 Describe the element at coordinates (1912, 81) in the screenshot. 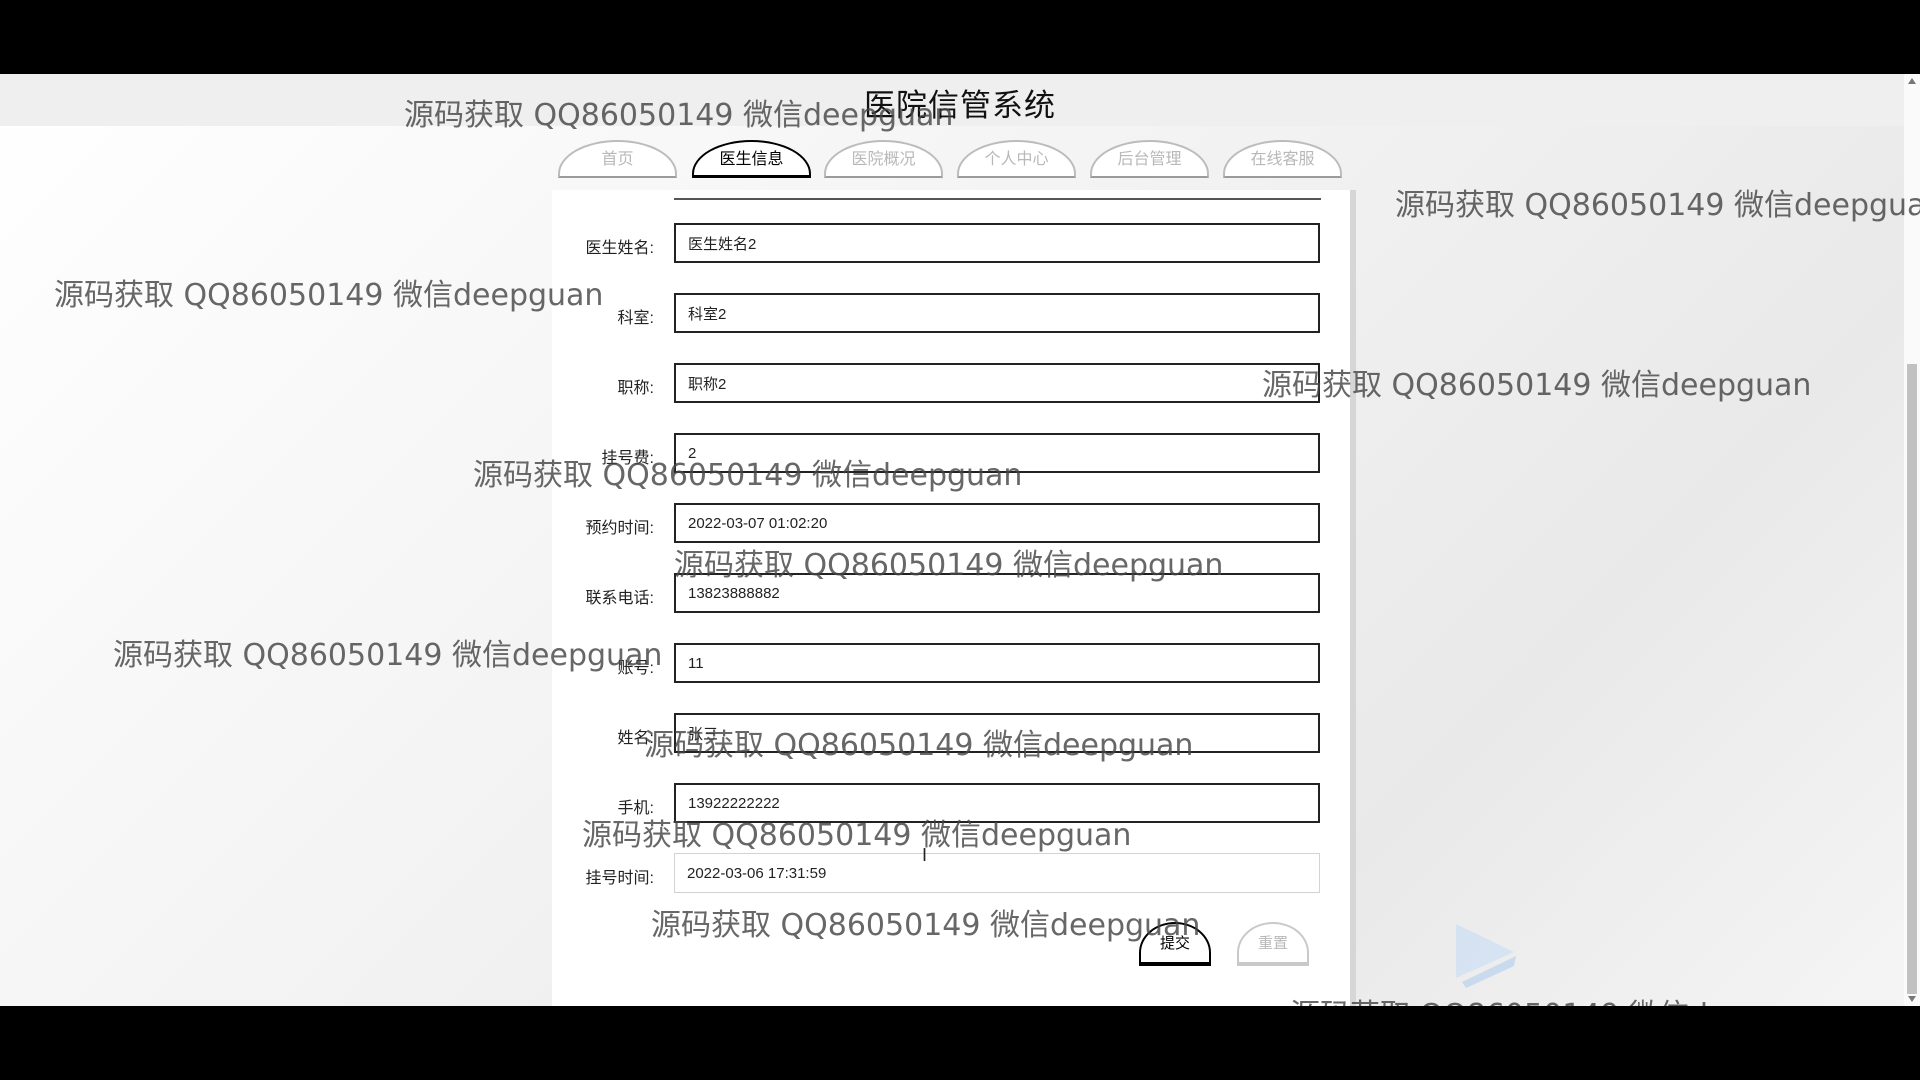

I see `scroll-up-arrow-icon` at that location.